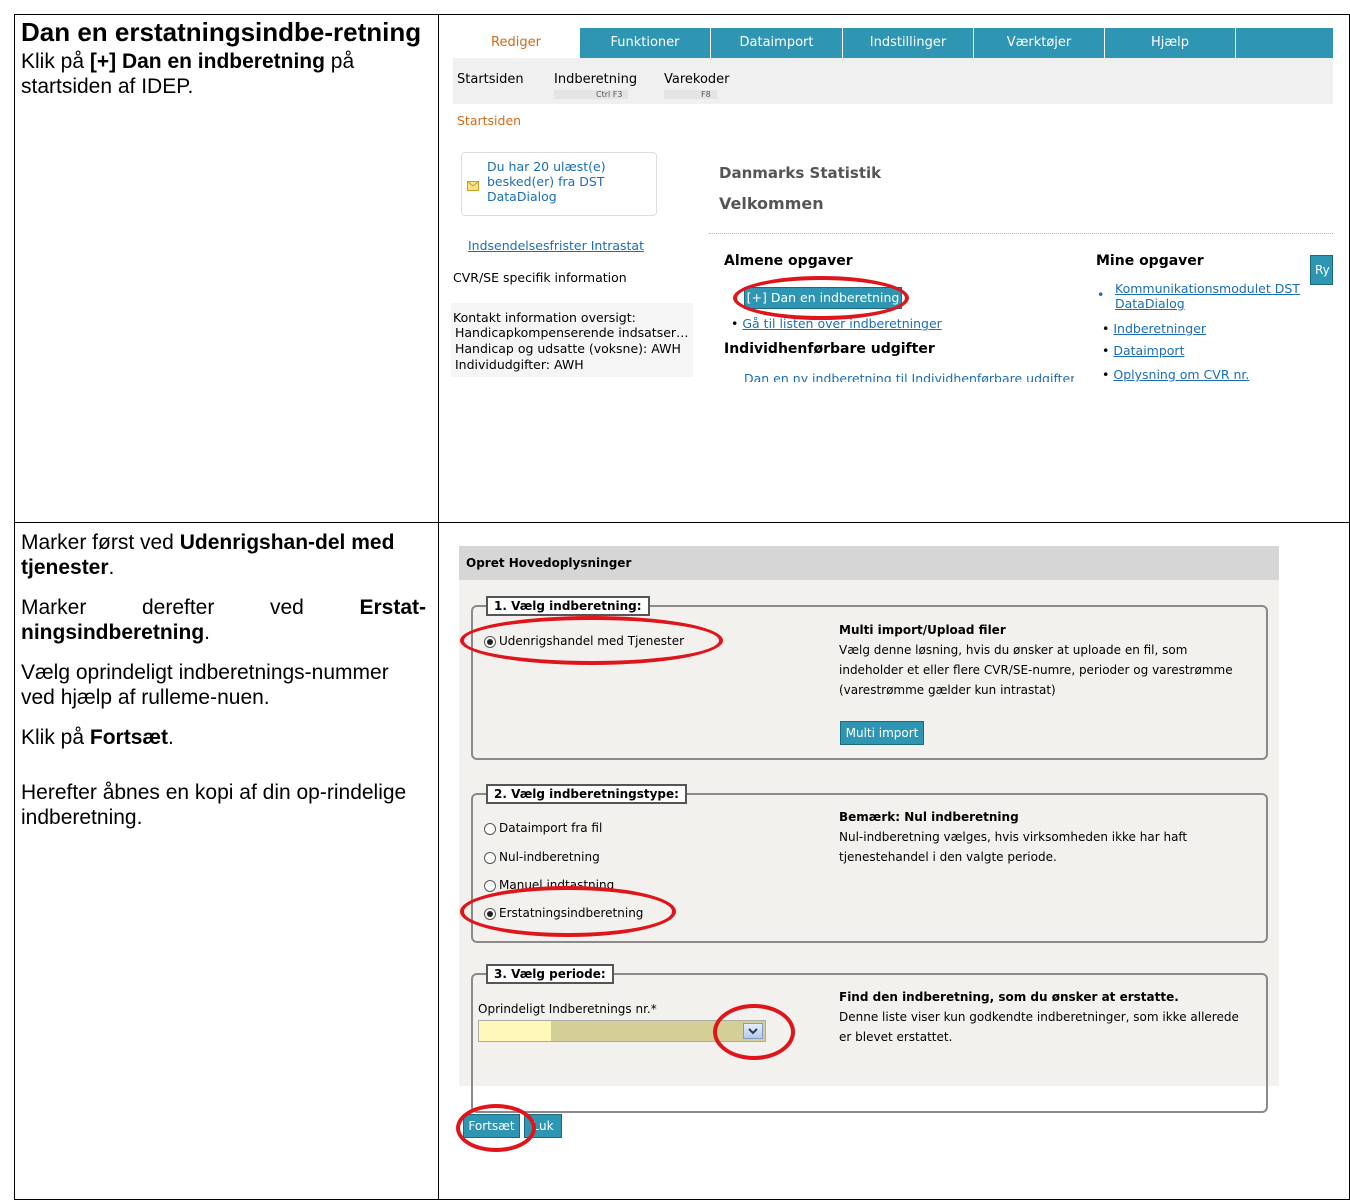 The image size is (1350, 1200). Describe the element at coordinates (567, 1009) in the screenshot. I see `original-report-label: Oprindeligt Indberetnings nr.*` at that location.